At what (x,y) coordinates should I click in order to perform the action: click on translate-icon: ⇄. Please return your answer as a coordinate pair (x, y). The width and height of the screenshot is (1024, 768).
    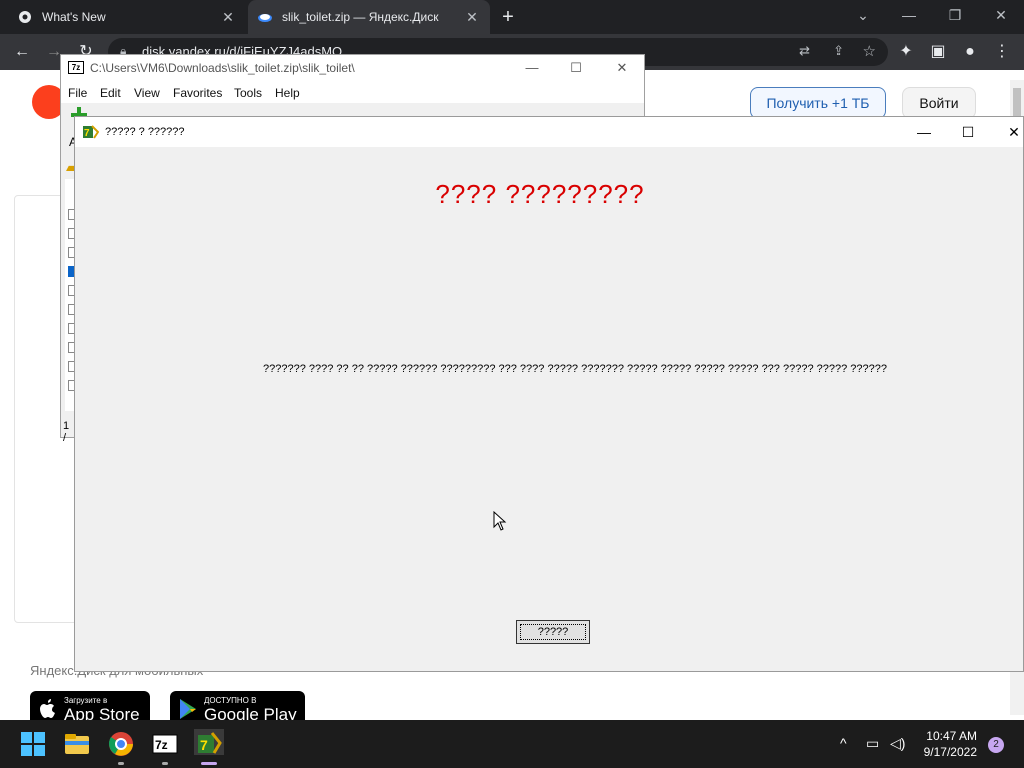
    Looking at the image, I should click on (804, 51).